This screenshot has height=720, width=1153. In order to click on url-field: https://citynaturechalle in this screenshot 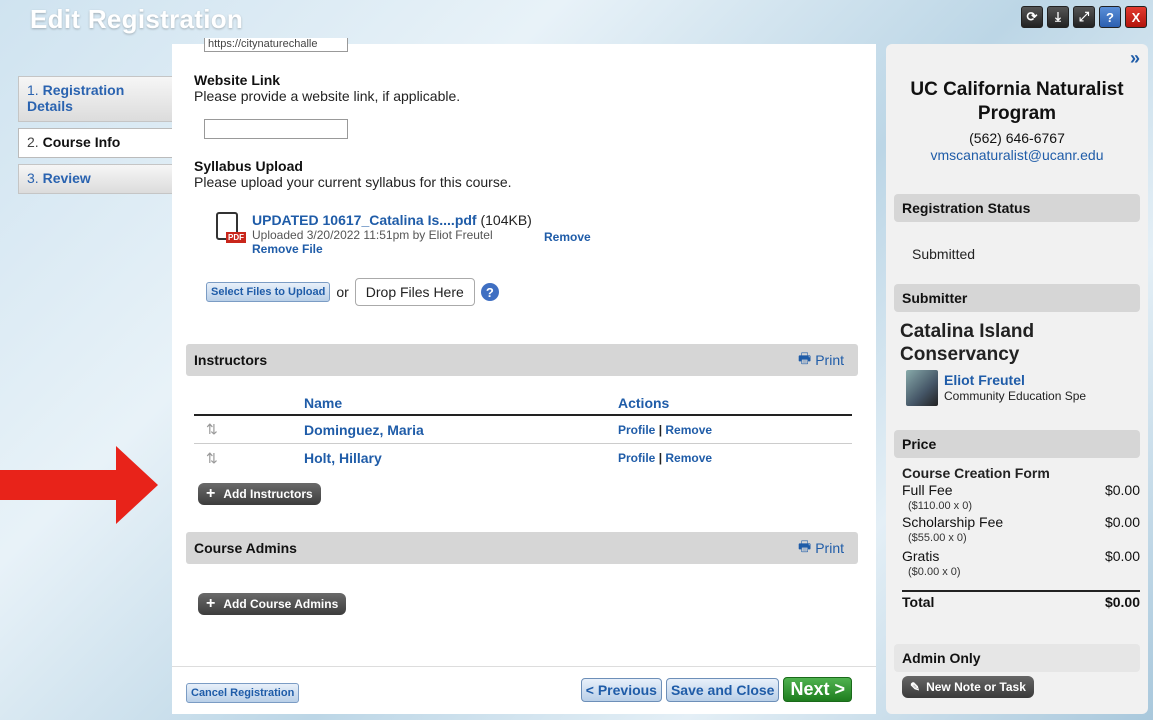, I will do `click(276, 45)`.